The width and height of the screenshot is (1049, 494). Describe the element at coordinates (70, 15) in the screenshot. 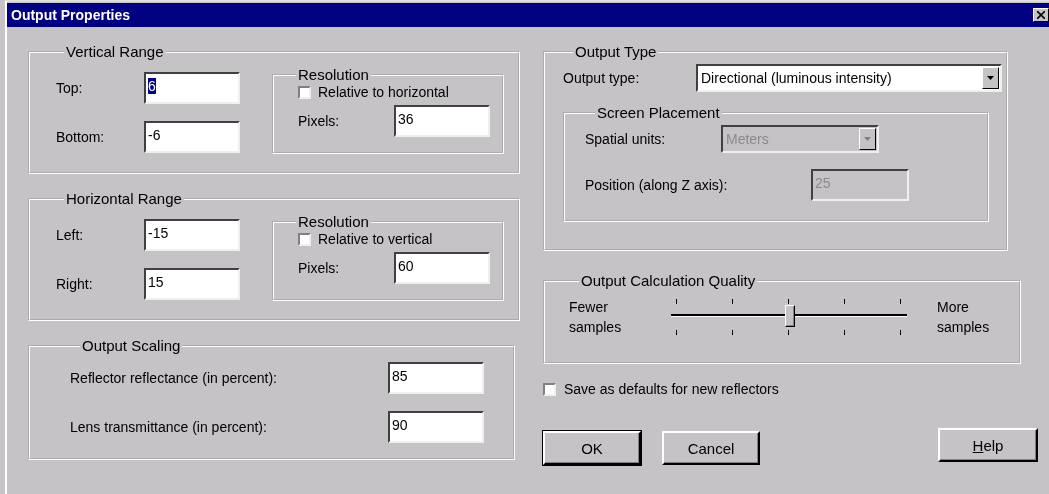

I see `window-title: Output Properties` at that location.